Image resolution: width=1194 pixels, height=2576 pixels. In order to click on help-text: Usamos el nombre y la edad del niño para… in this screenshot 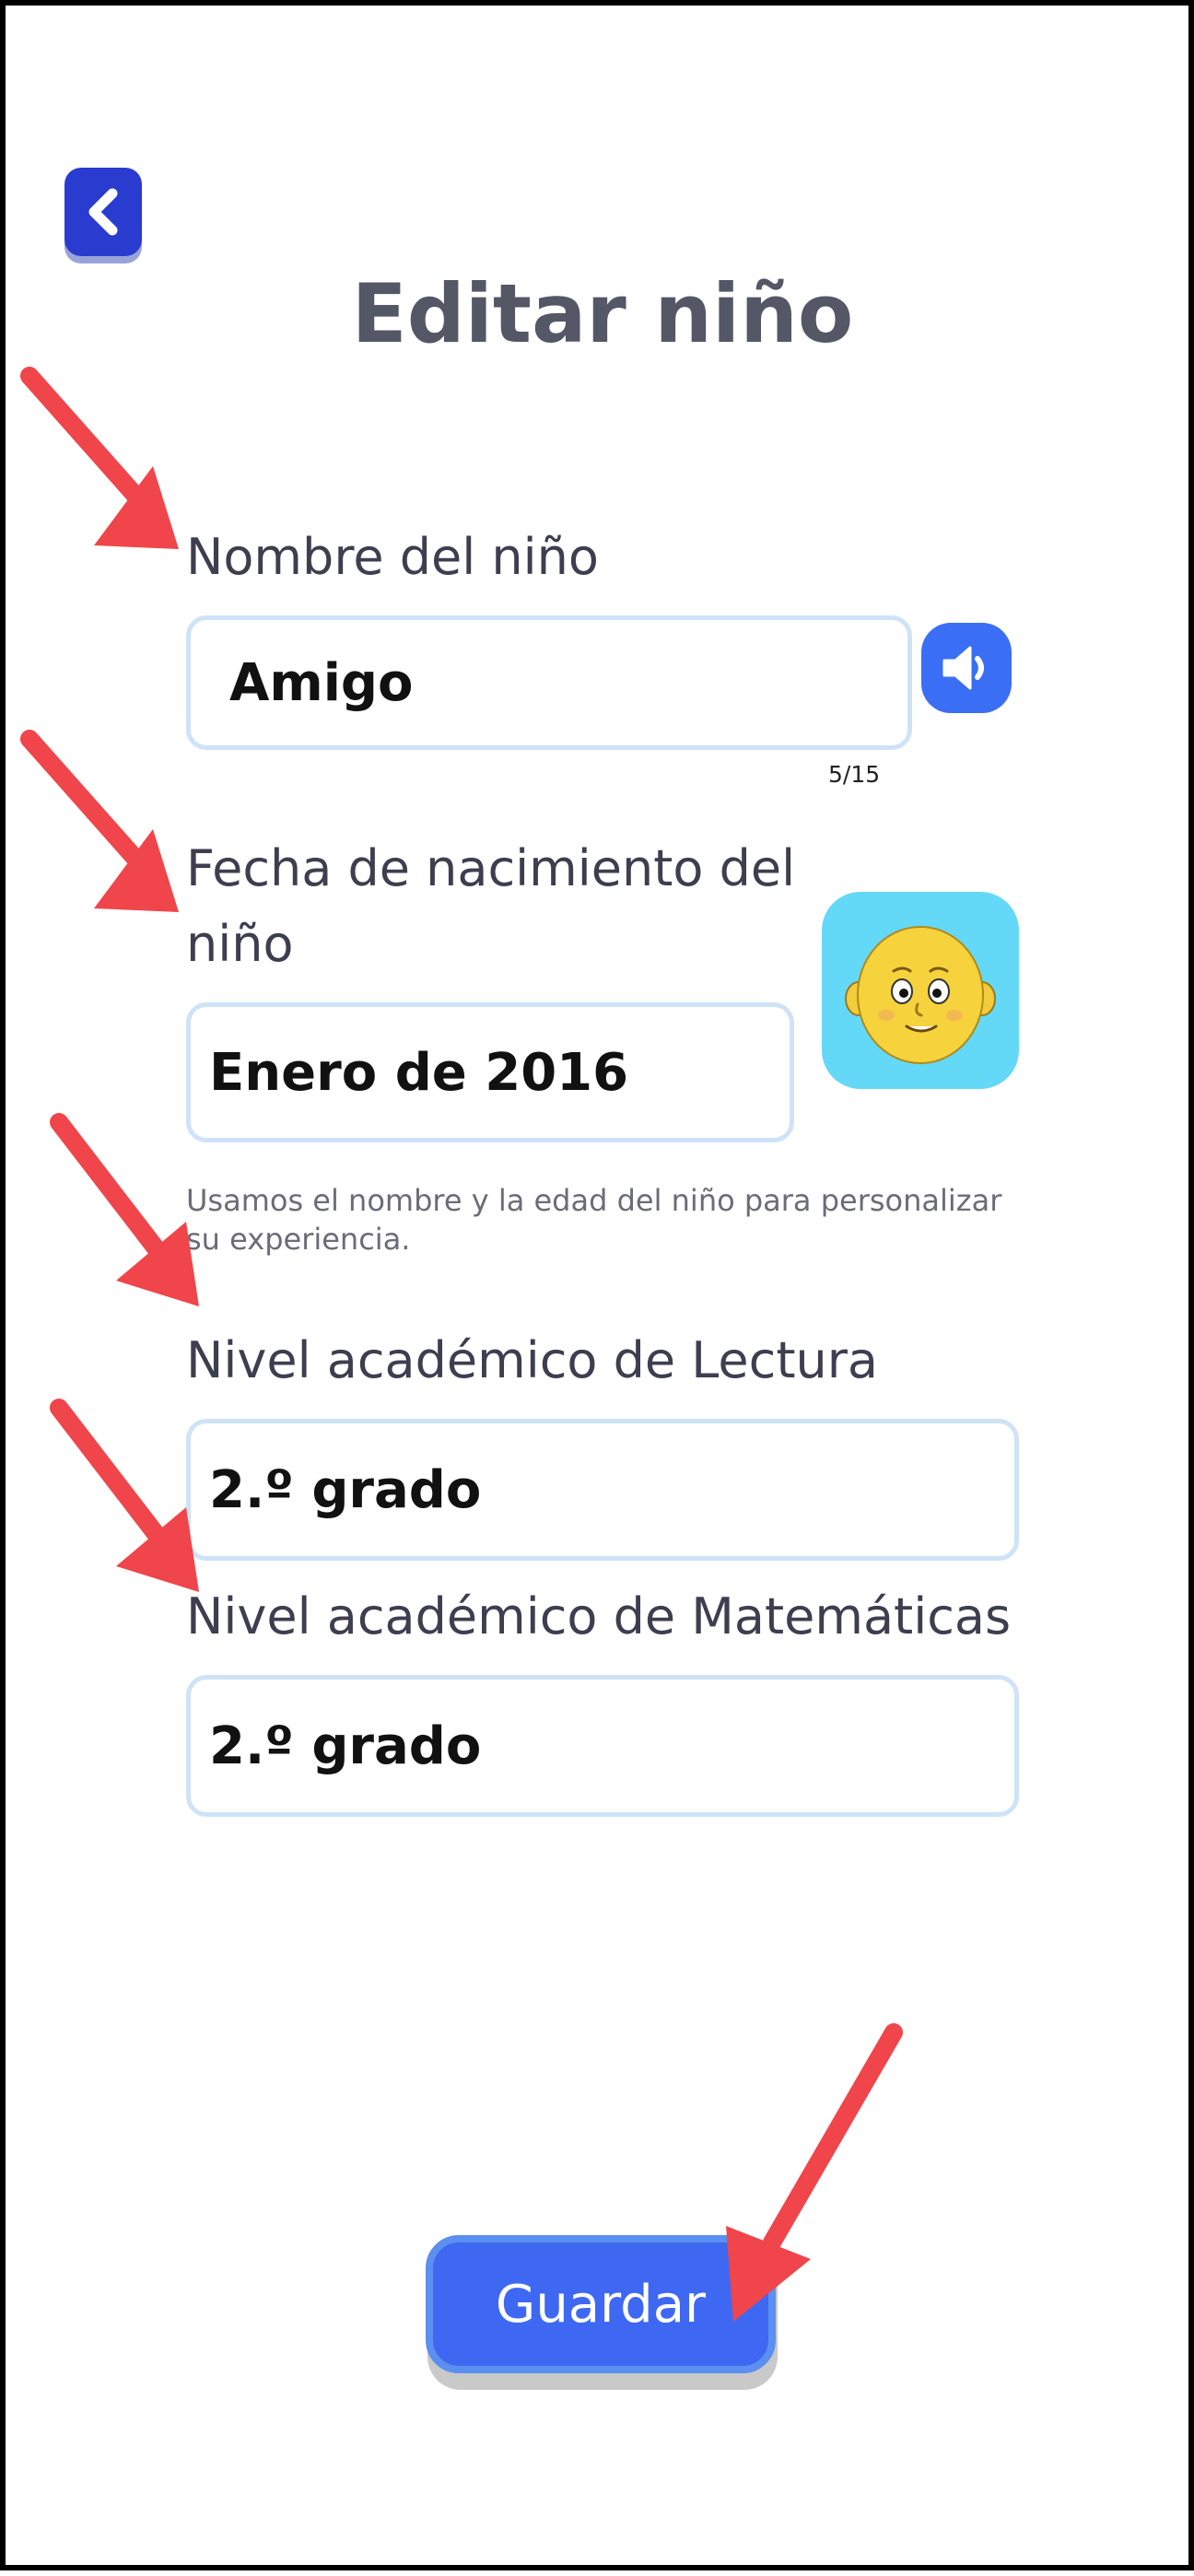, I will do `click(594, 1220)`.